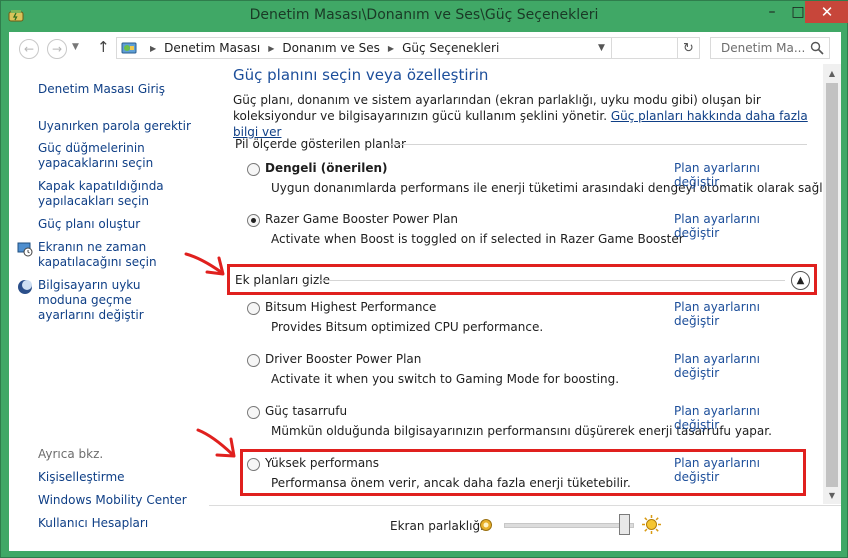  I want to click on sidebar-item-user-accounts: Kullanıcı Hesapları, so click(93, 523).